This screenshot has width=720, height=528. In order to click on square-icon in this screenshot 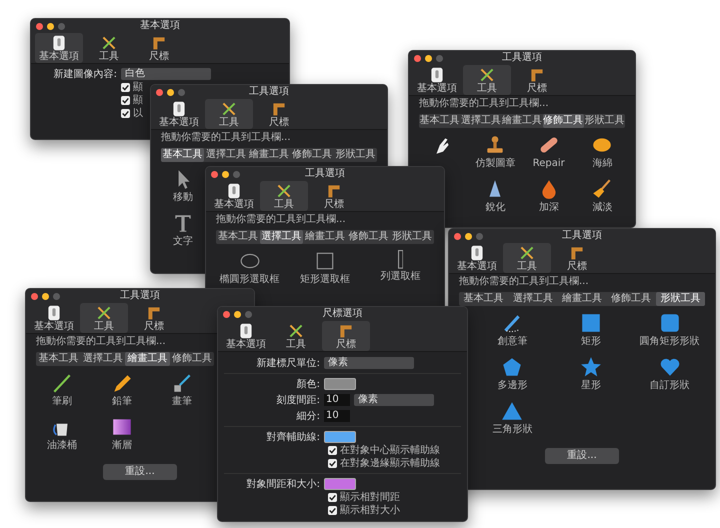, I will do `click(591, 323)`.